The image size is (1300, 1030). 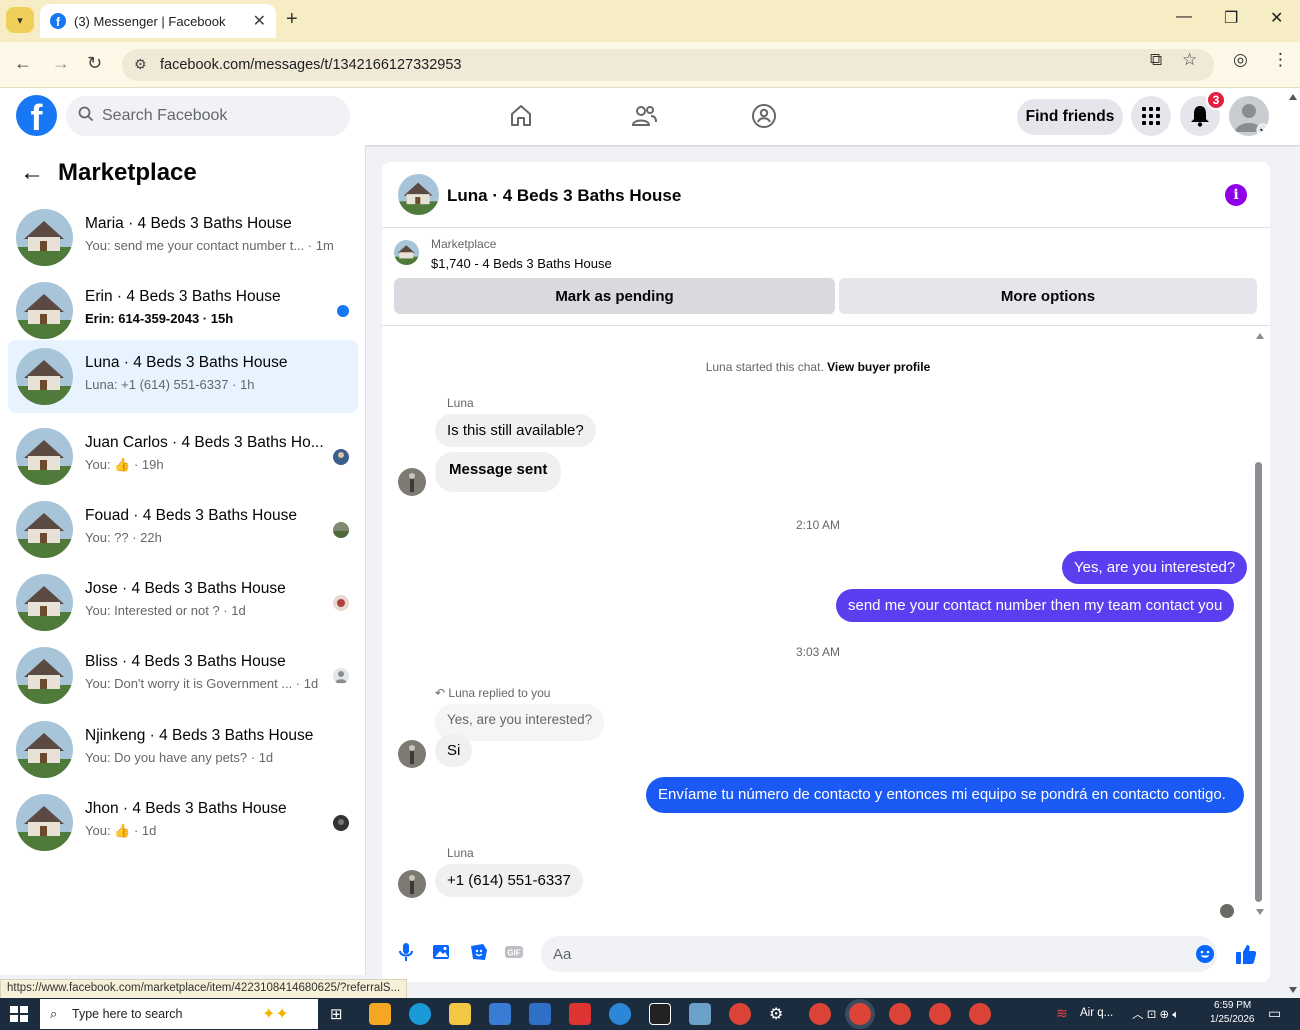 What do you see at coordinates (1156, 60) in the screenshot?
I see `install-app-icon: ⧉` at bounding box center [1156, 60].